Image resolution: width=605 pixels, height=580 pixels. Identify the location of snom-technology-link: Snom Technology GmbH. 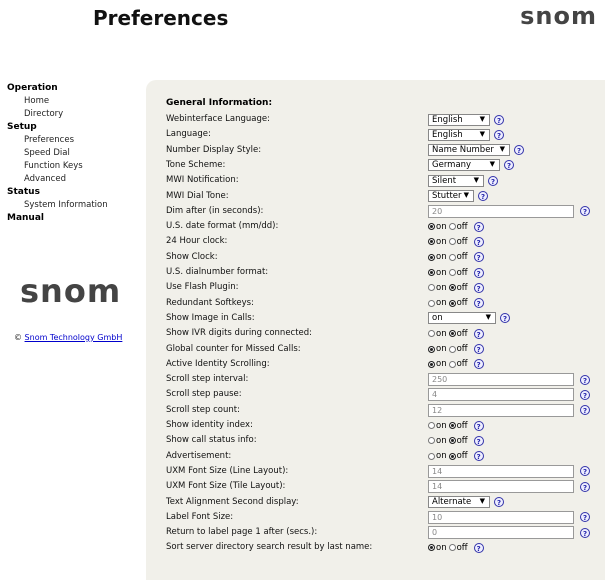
(74, 337).